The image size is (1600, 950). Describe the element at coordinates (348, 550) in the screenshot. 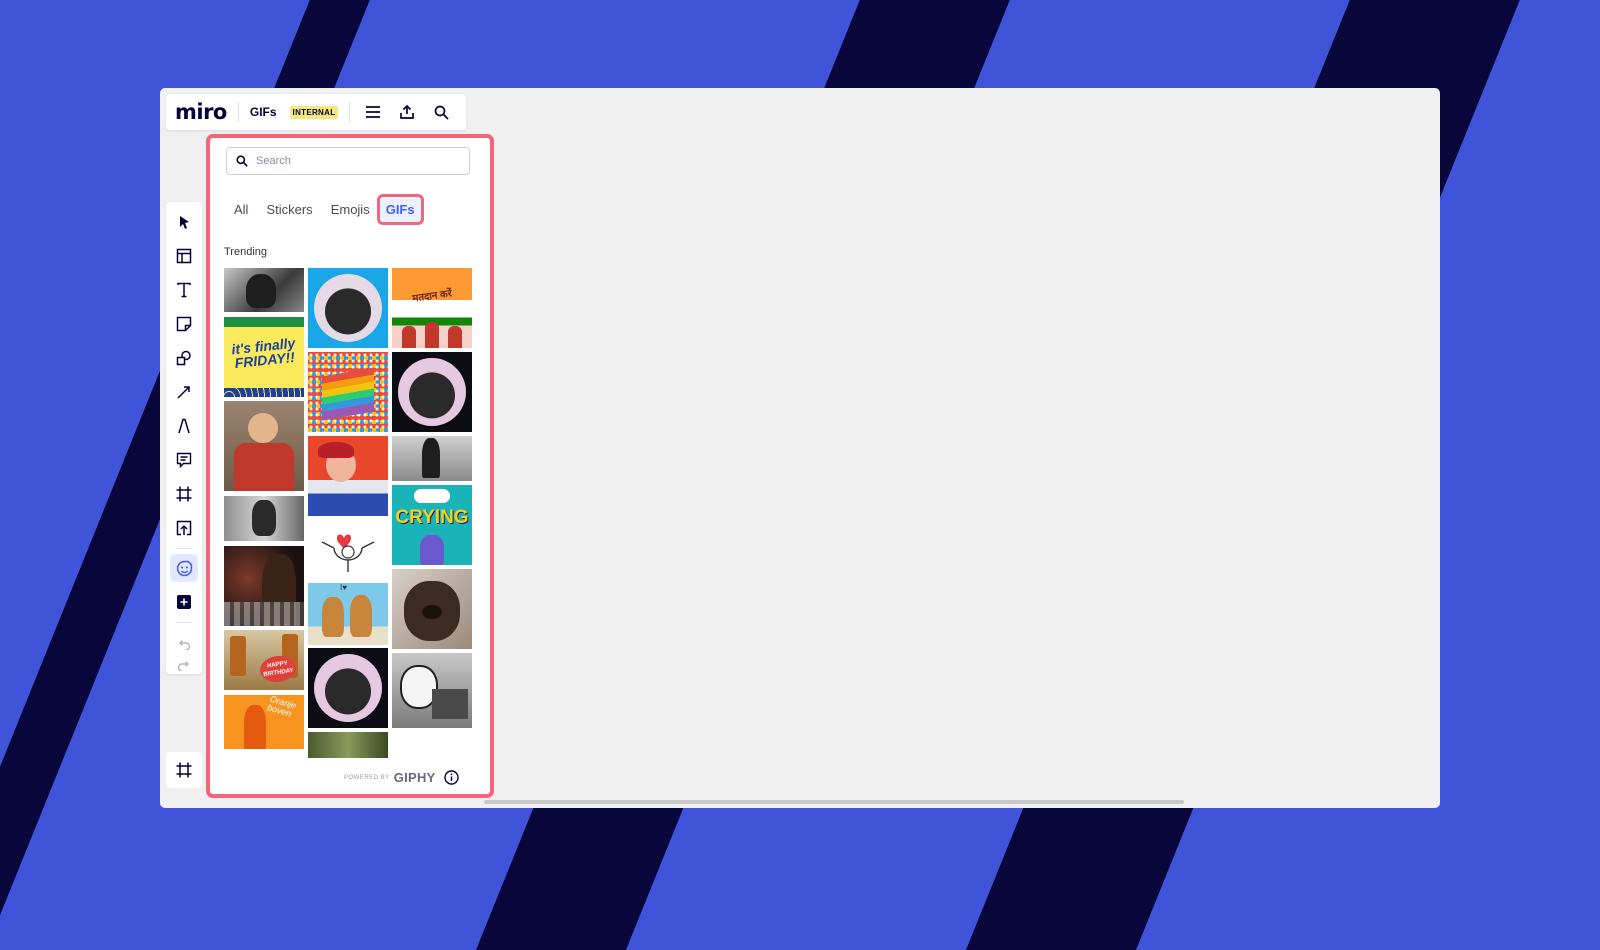

I see `gif-heart-cartoon` at that location.